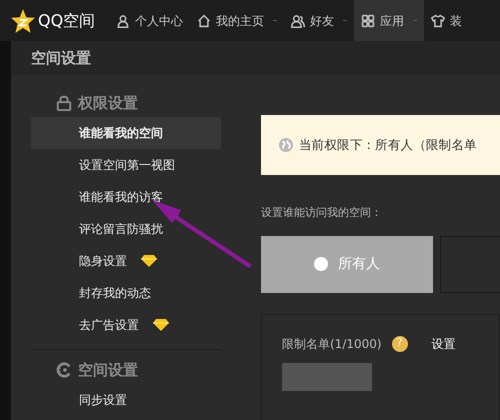 The image size is (500, 420). What do you see at coordinates (67, 20) in the screenshot?
I see `logo-text: QQ空间` at bounding box center [67, 20].